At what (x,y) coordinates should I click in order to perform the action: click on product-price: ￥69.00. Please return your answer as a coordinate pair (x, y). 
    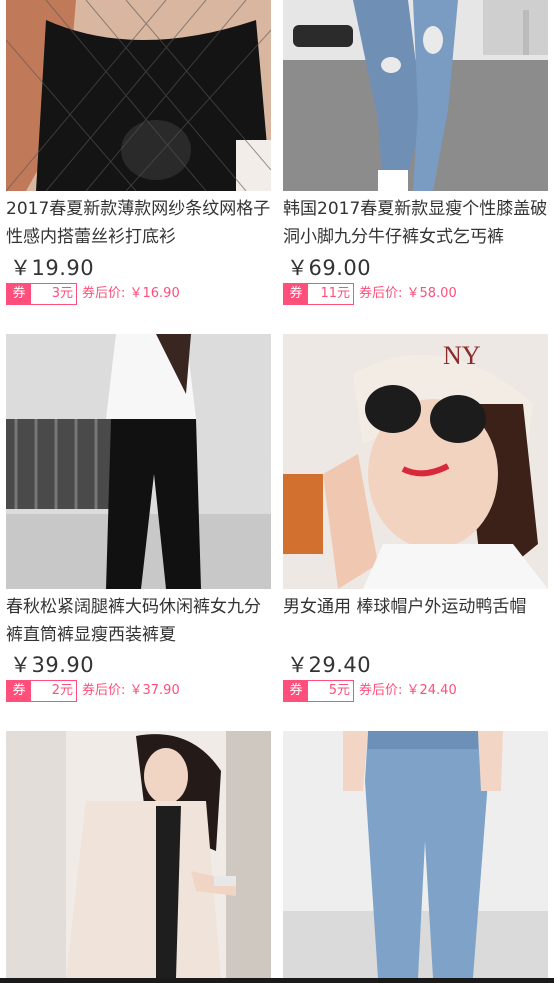
    Looking at the image, I should click on (329, 268).